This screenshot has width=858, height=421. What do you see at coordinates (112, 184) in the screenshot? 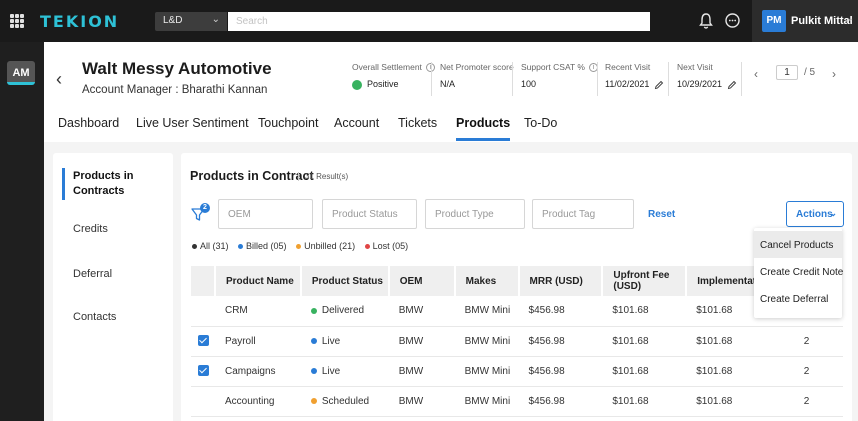
I see `side-nav-products-in-contracts: Products in Contracts` at bounding box center [112, 184].